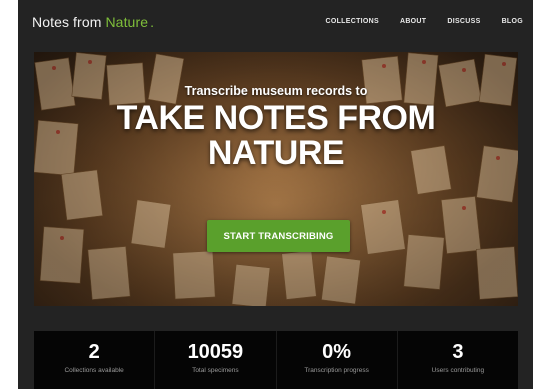 This screenshot has width=533, height=389. Describe the element at coordinates (352, 21) in the screenshot. I see `nav-collections: COLLECTIONS` at that location.